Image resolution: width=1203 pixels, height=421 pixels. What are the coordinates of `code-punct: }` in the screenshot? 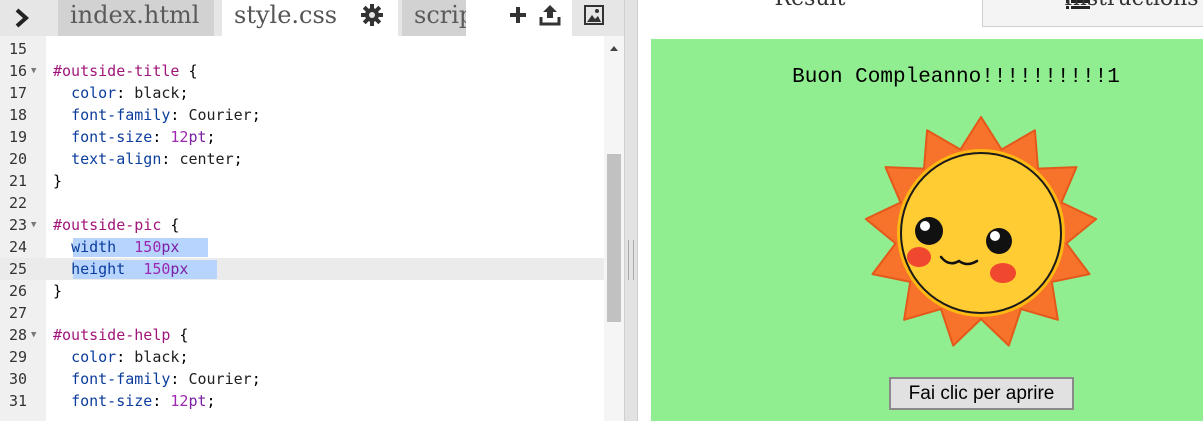 It's located at (58, 291).